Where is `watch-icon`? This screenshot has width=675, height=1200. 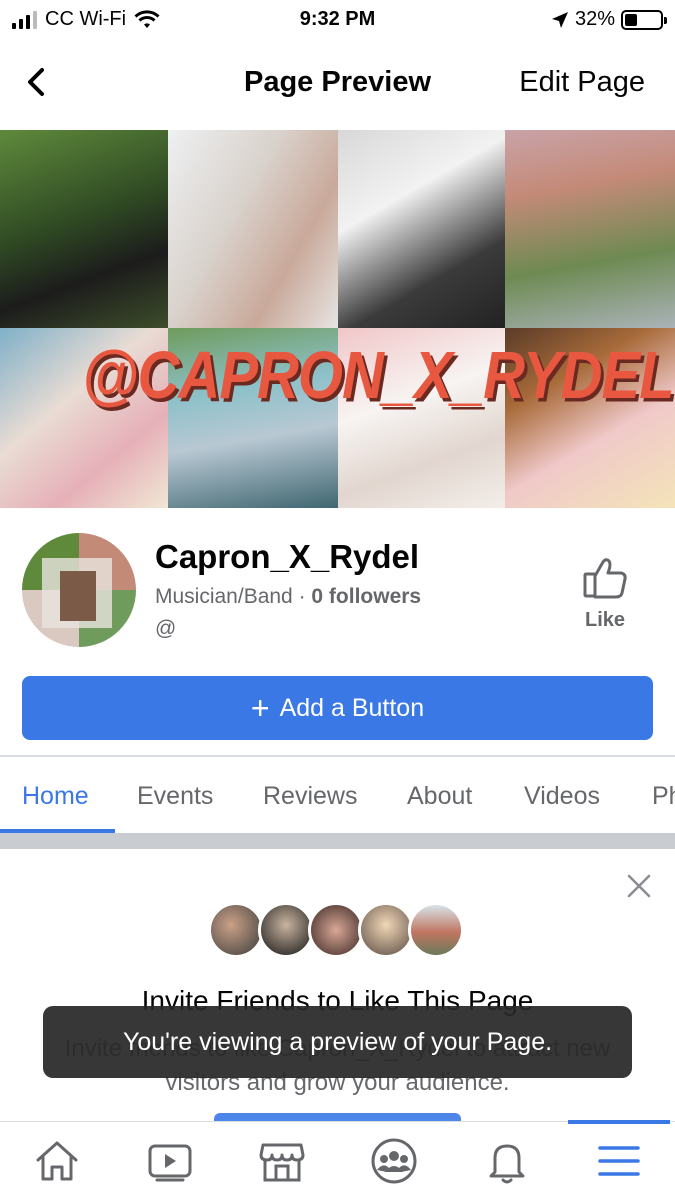 watch-icon is located at coordinates (170, 1161).